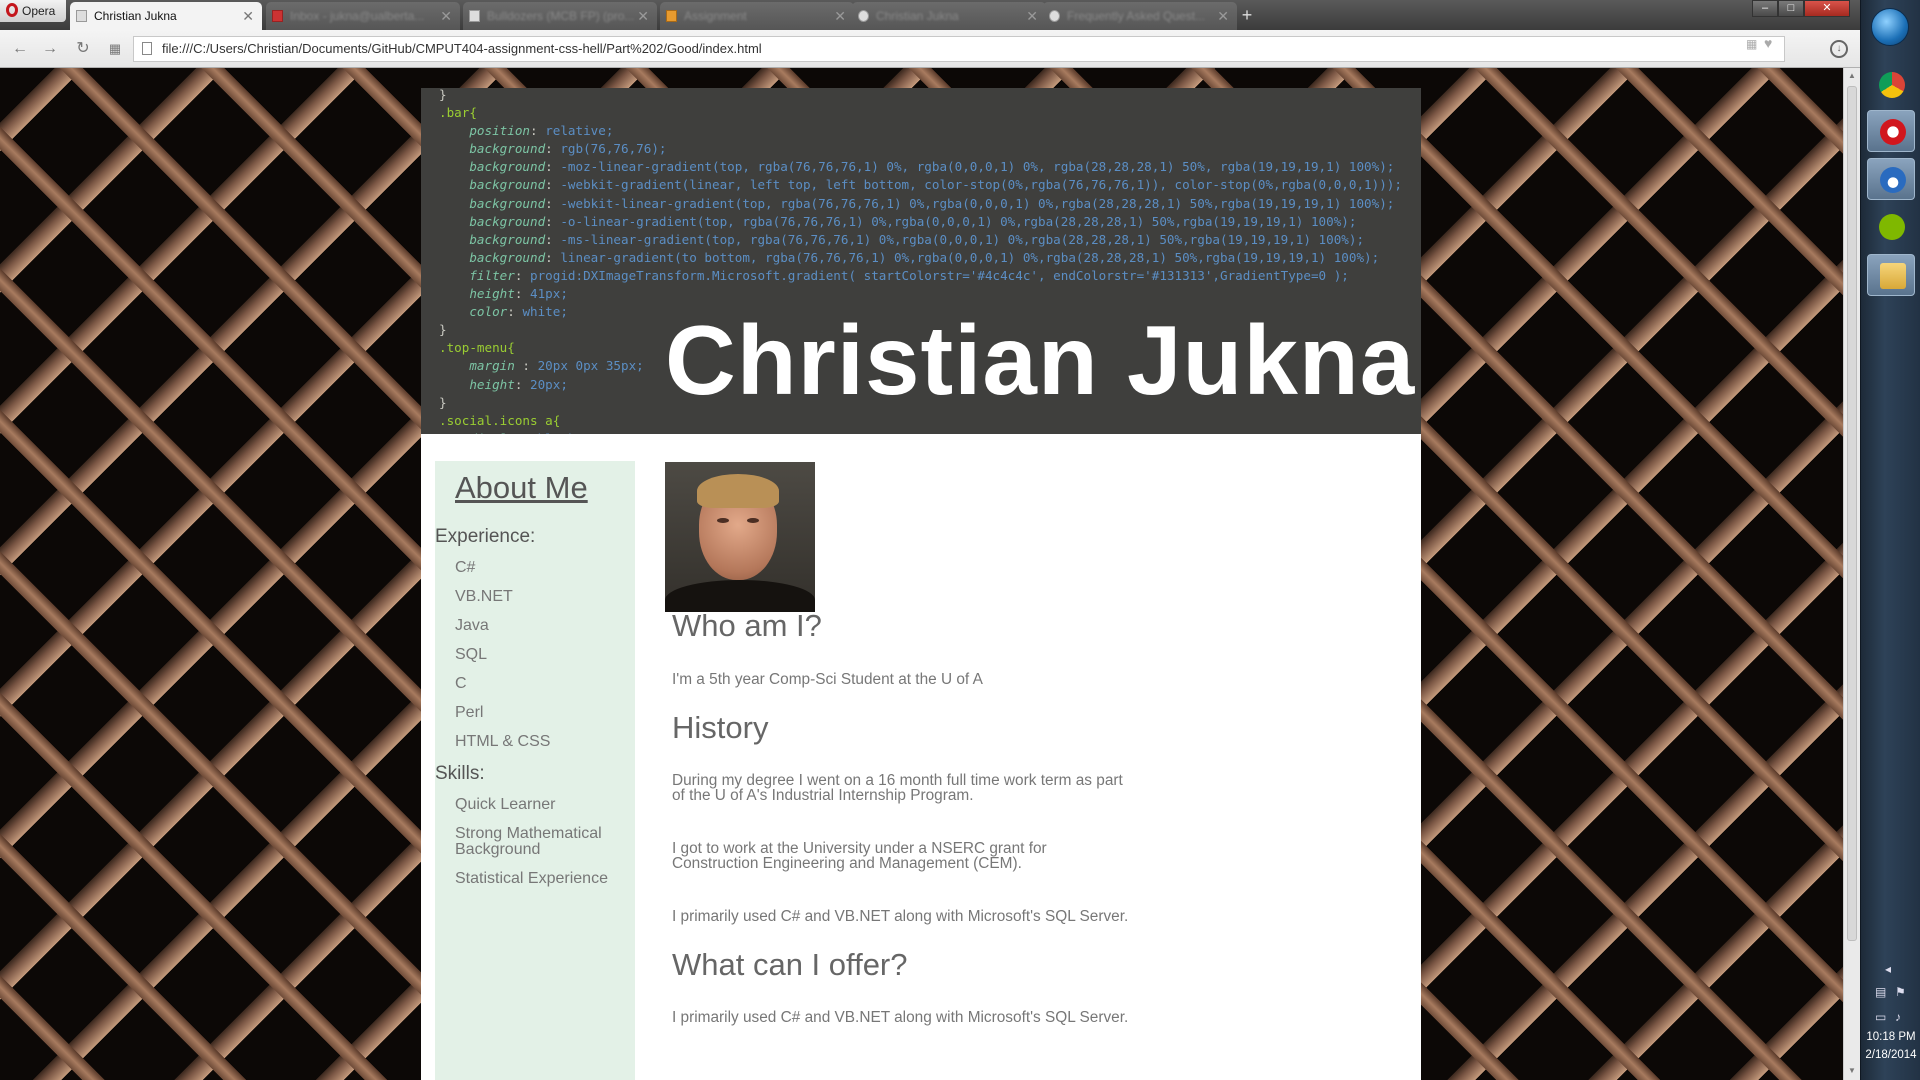 This screenshot has height=1080, width=1920. What do you see at coordinates (135, 16) in the screenshot?
I see `tab-label: Christian Jukna` at bounding box center [135, 16].